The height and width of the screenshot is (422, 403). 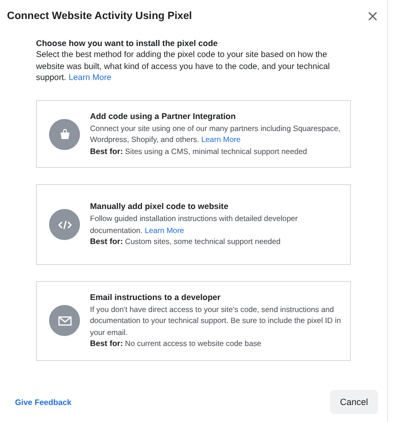 I want to click on option-title: Email instructions to a developer, so click(x=156, y=297).